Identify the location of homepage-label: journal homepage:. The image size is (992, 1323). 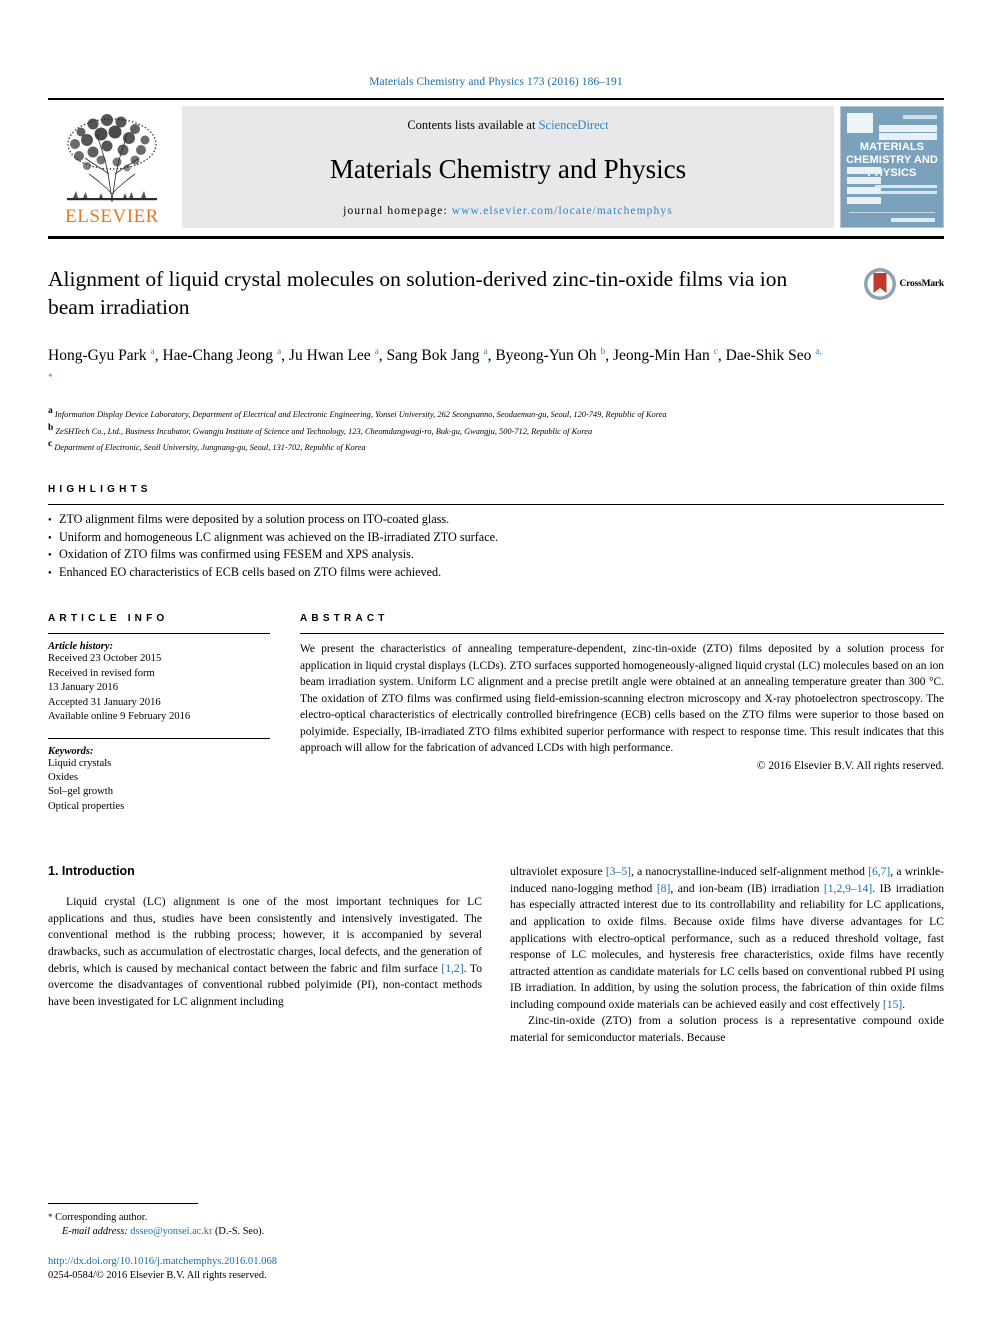
(397, 211).